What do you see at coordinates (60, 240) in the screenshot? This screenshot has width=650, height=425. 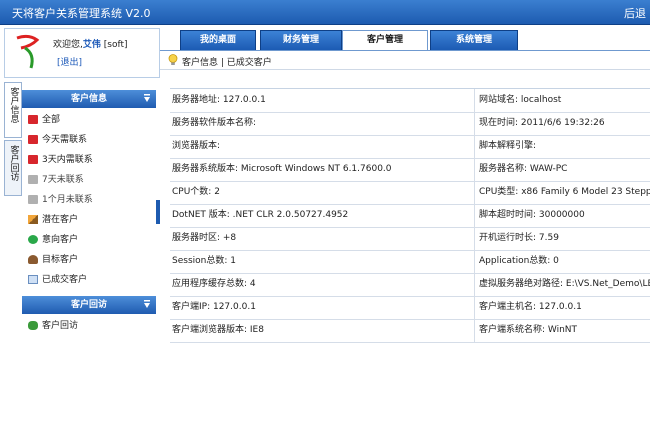 I see `sidebar-item-label: 意向客户` at bounding box center [60, 240].